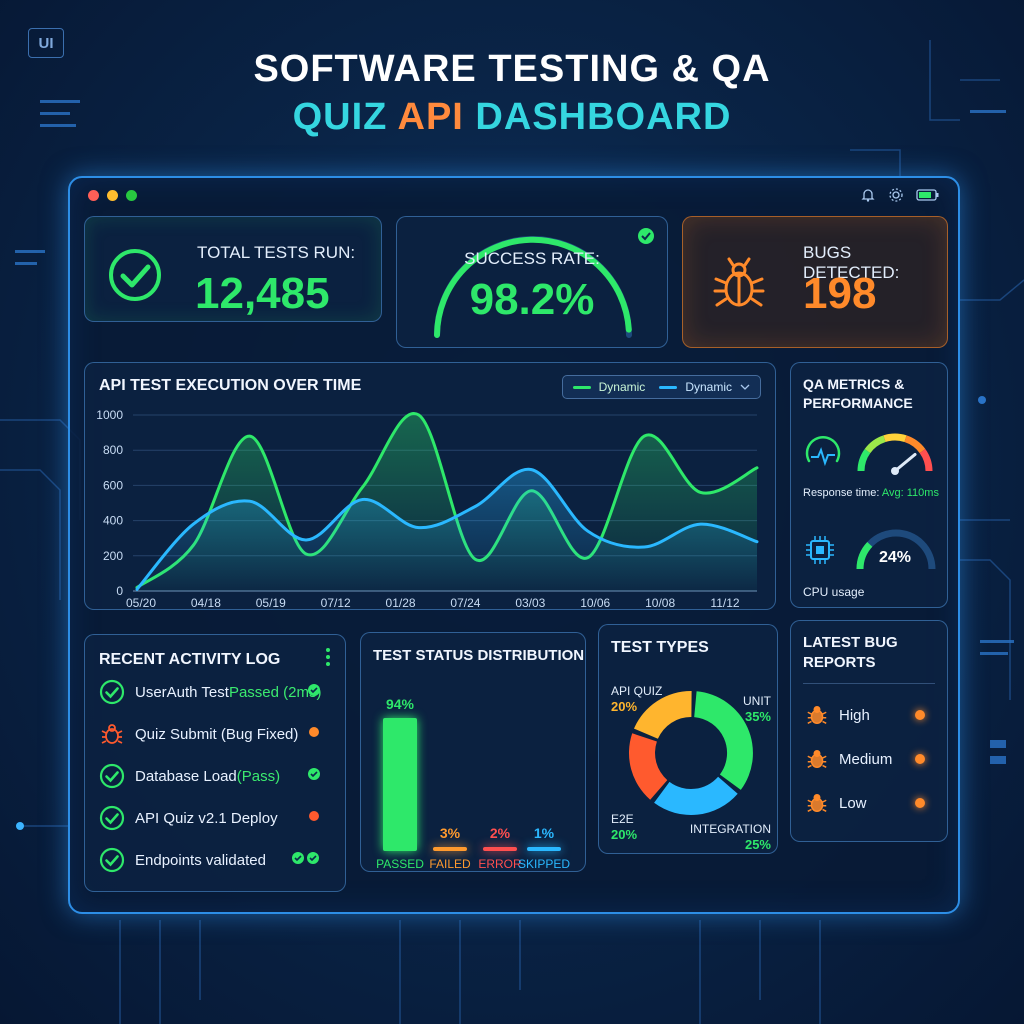 This screenshot has height=1024, width=1024. Describe the element at coordinates (271, 602) in the screenshot. I see `x-tick-label: 05/19` at that location.